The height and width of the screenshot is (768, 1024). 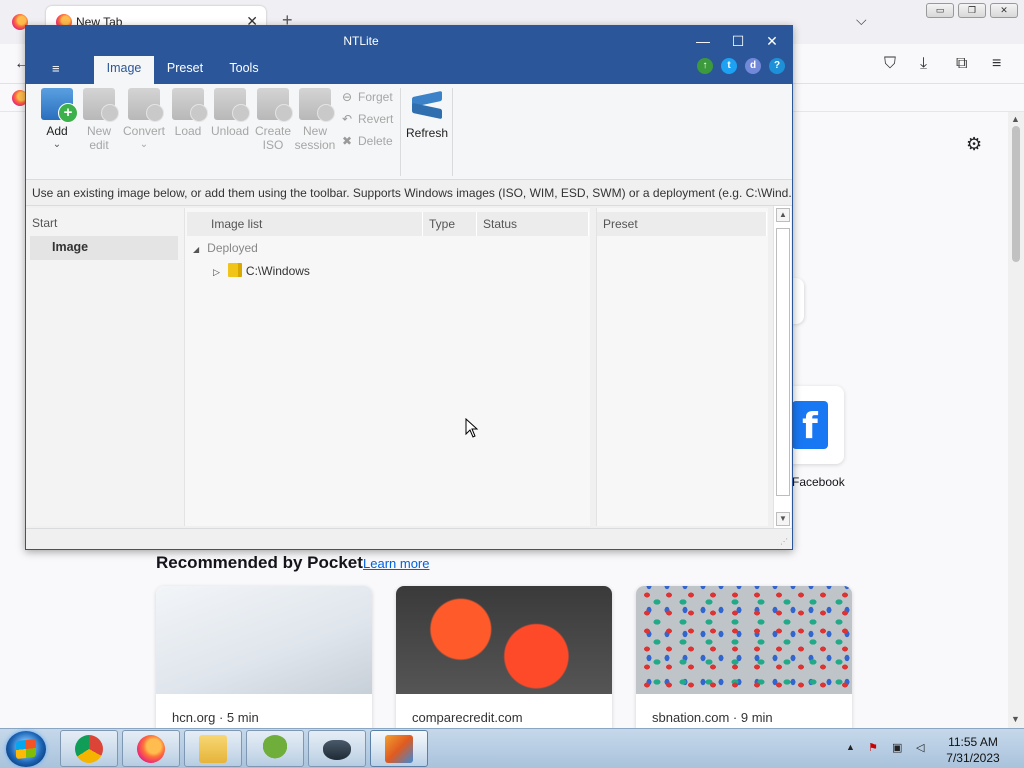 I want to click on refresh-label: Refresh, so click(x=427, y=133).